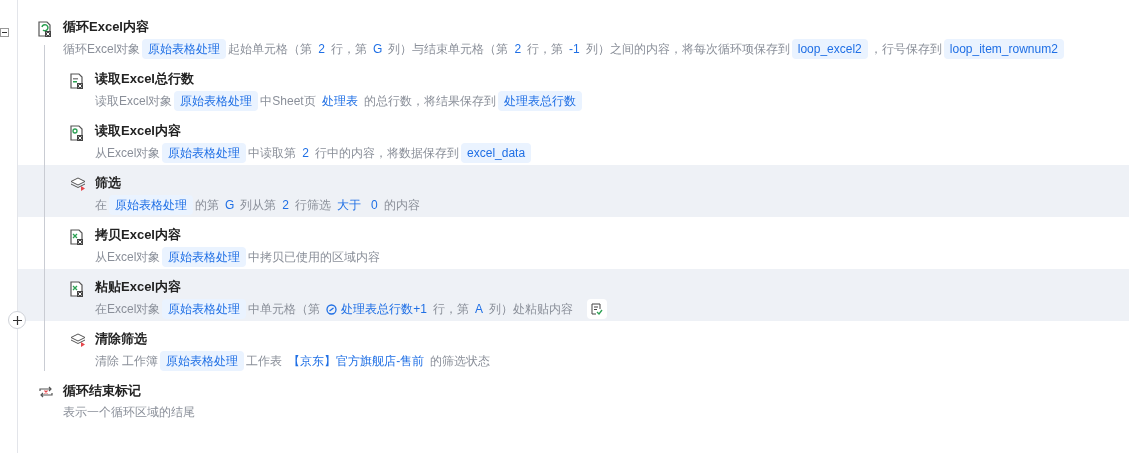 The height and width of the screenshot is (453, 1129). I want to click on step-title: 读取Excel内容, so click(138, 131).